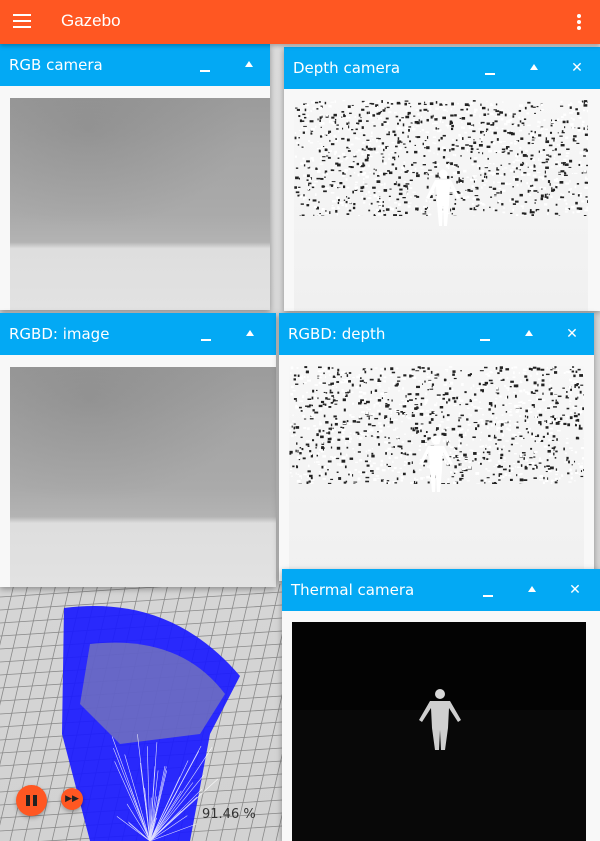 Image resolution: width=600 pixels, height=841 pixels. I want to click on panel-title: RGBD: depth, so click(337, 334).